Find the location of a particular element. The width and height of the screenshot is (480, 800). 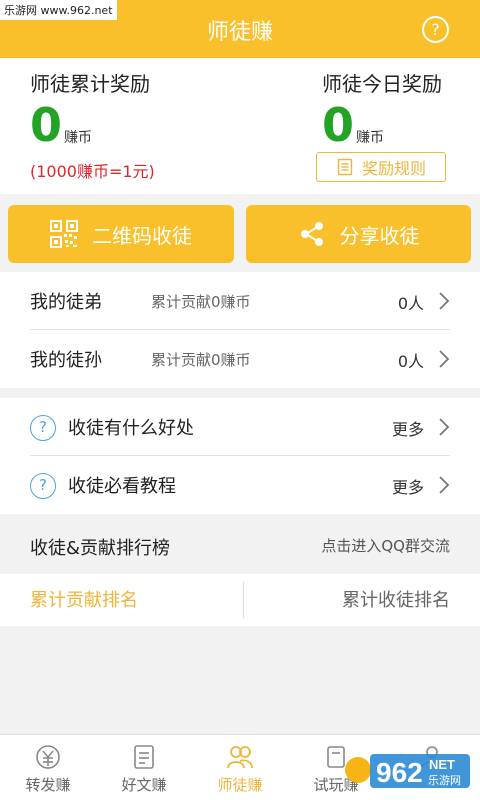

benefits-label: 收徒有什么好处 is located at coordinates (131, 428).